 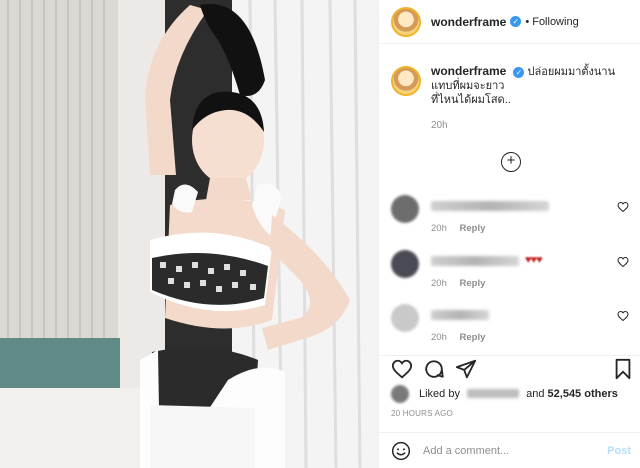 What do you see at coordinates (466, 369) in the screenshot?
I see `paper-plane-icon` at bounding box center [466, 369].